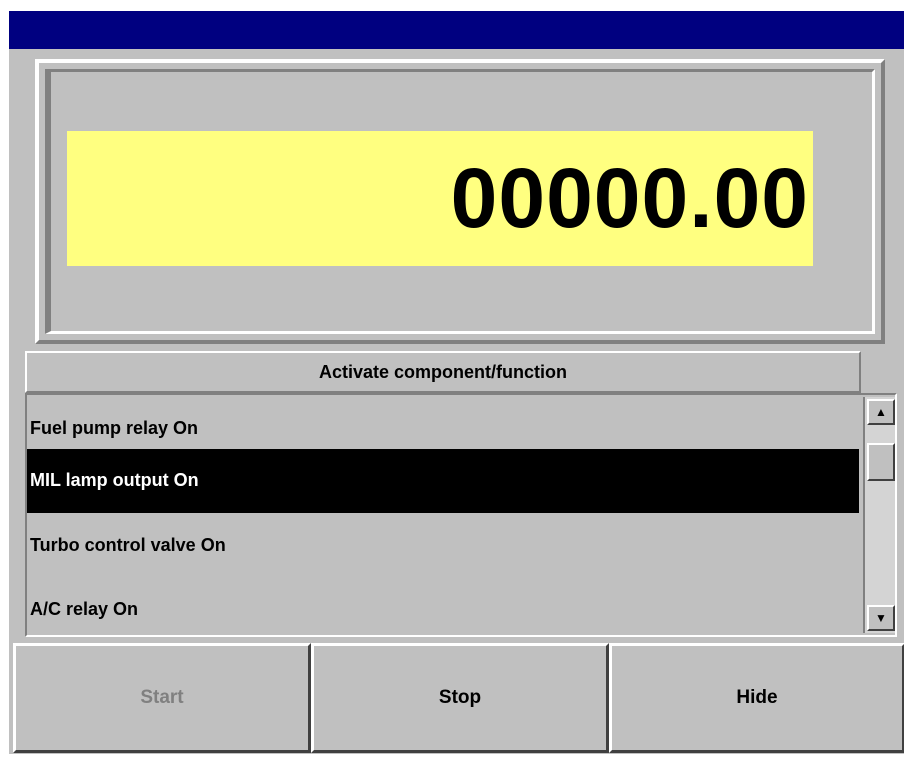 Image resolution: width=904 pixels, height=759 pixels. Describe the element at coordinates (879, 515) in the screenshot. I see `vertical-scrollbar: ▲ ▼` at that location.